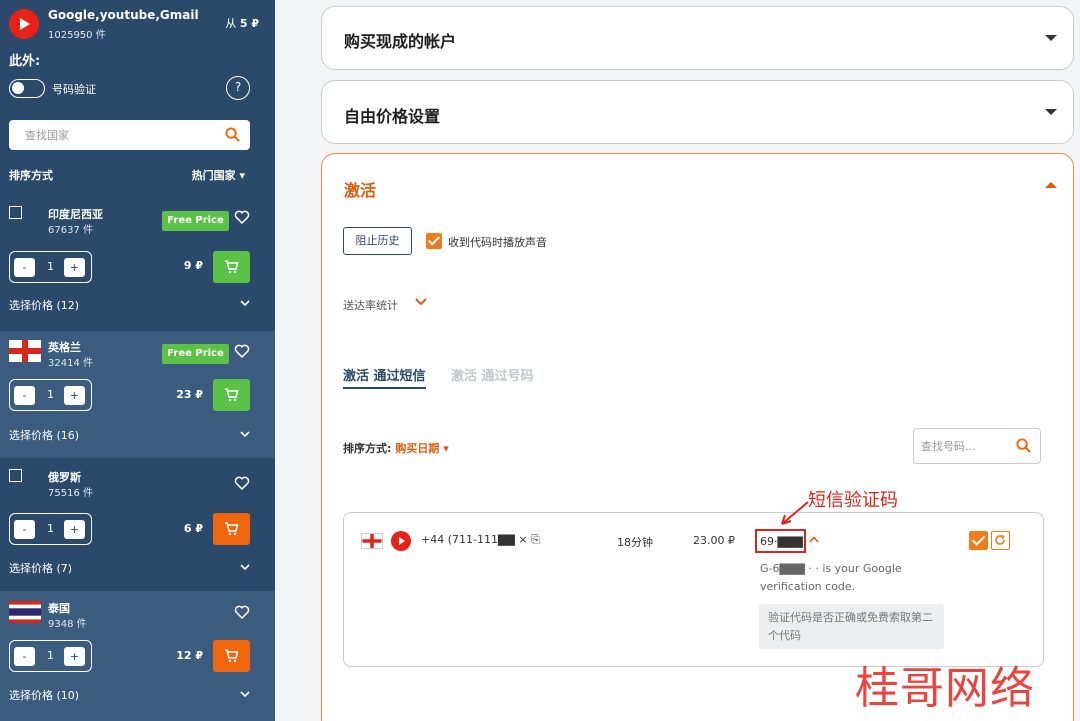 The height and width of the screenshot is (721, 1080). I want to click on sort-dropdown: 热门国家 ▾, so click(218, 175).